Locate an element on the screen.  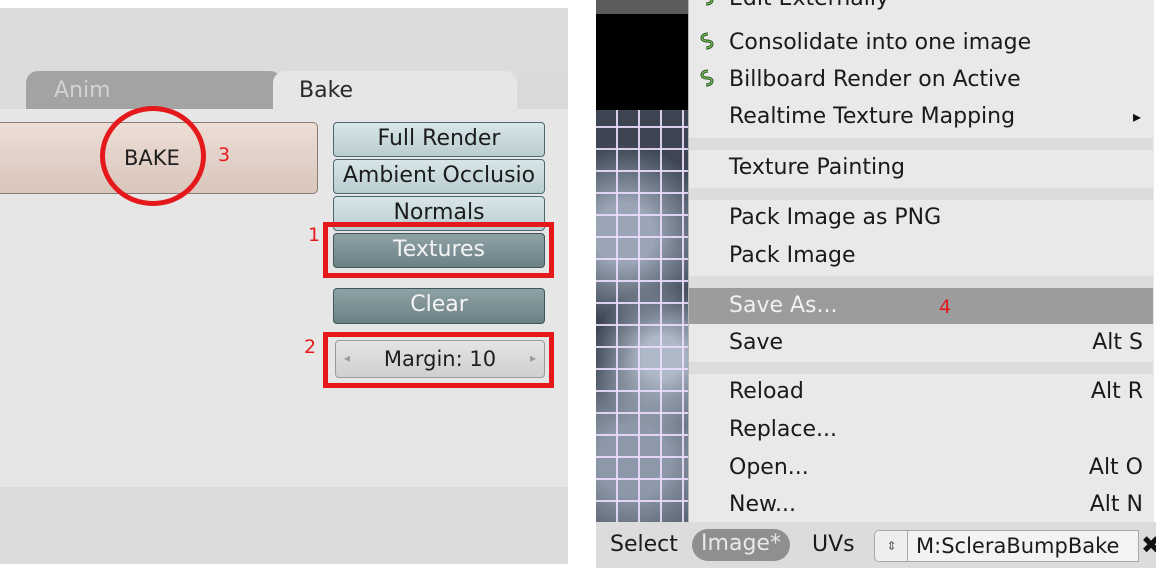
menu-item-label: Edit Externally is located at coordinates (809, 5).